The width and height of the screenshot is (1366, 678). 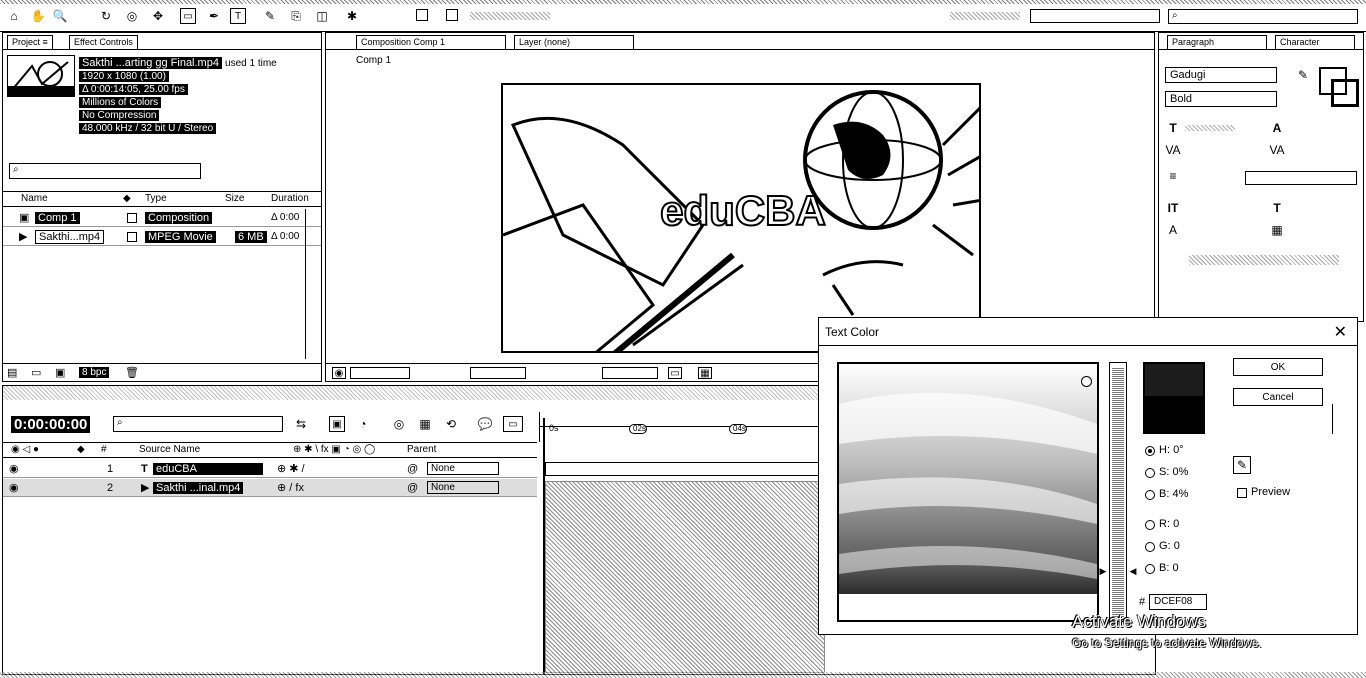 What do you see at coordinates (12, 372) in the screenshot?
I see `interpret-footage-icon: ▤` at bounding box center [12, 372].